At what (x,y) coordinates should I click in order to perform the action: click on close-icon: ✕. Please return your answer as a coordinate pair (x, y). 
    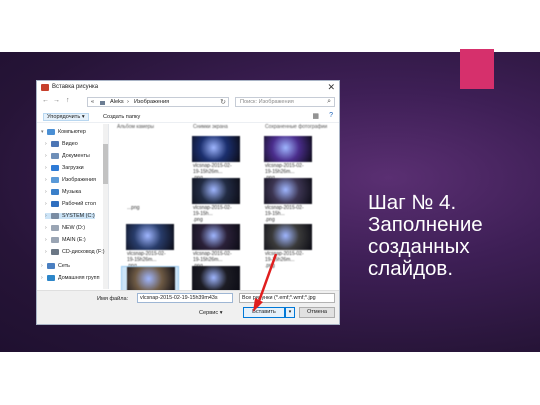
    Looking at the image, I should click on (331, 87).